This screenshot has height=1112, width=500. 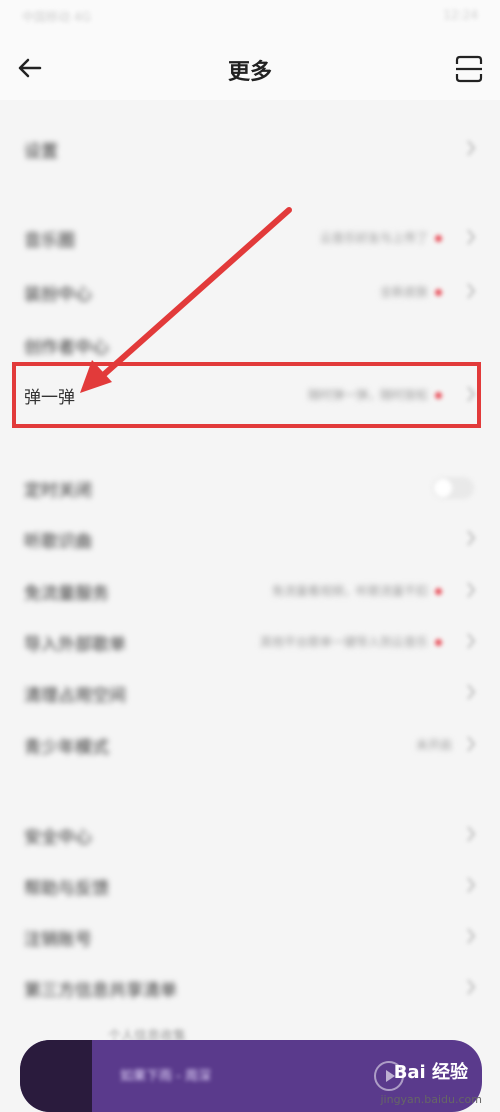 I want to click on row-dress-center: 装扮中心 全新皮肤, so click(x=250, y=292).